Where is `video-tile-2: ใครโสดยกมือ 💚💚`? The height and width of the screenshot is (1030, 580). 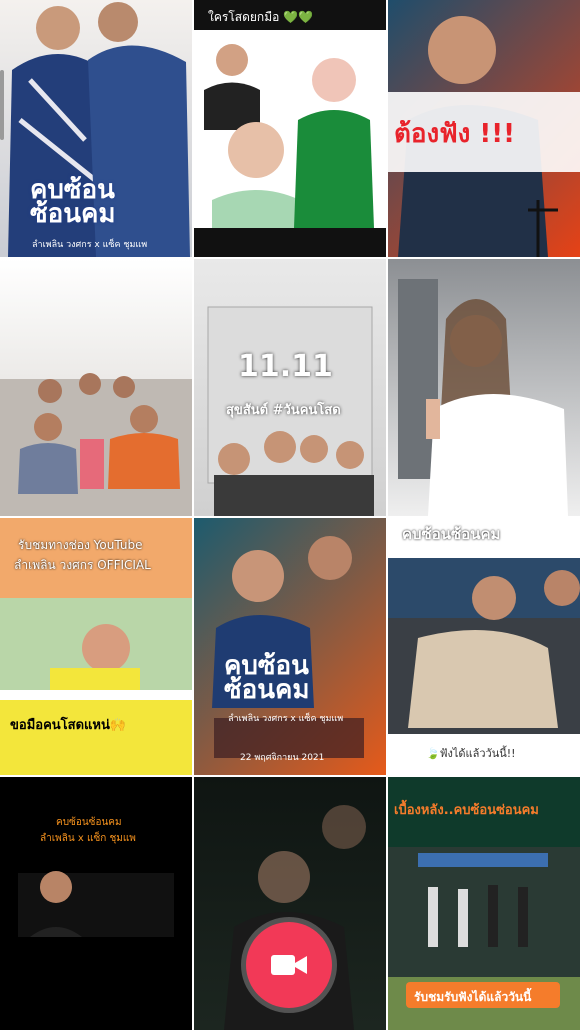
video-tile-2: ใครโสดยกมือ 💚💚 is located at coordinates (290, 128).